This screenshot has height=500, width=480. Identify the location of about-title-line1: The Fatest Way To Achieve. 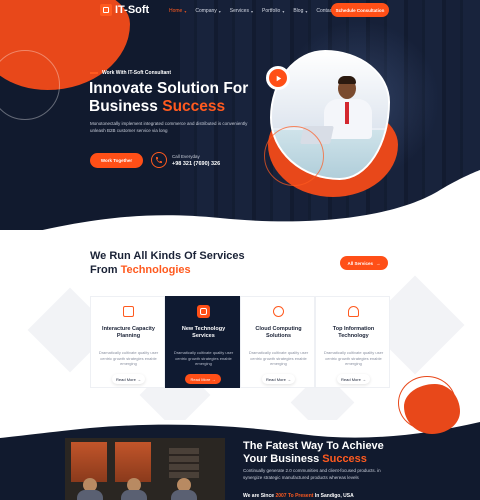
(313, 446).